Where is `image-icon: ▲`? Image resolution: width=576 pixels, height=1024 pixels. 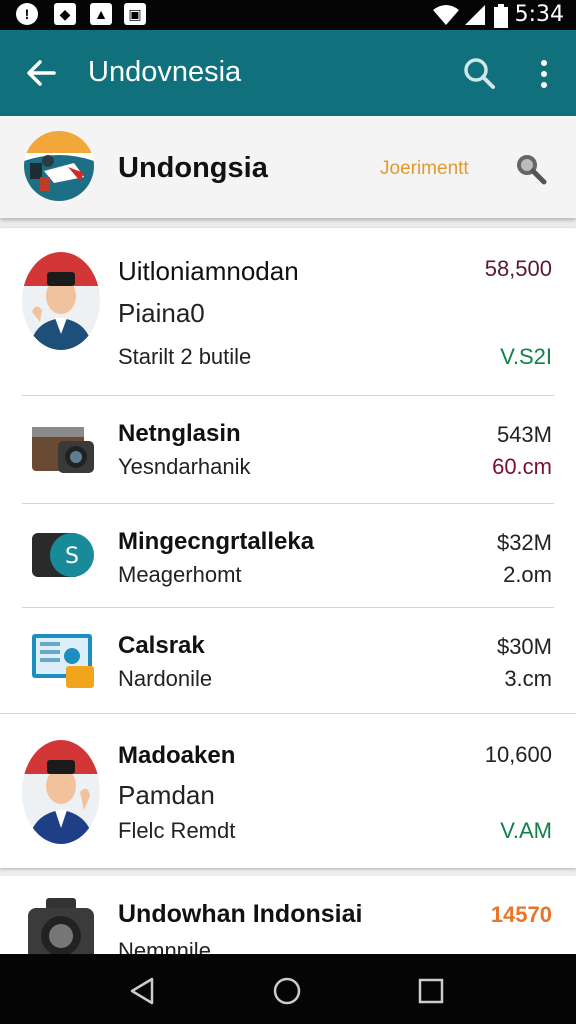
image-icon: ▲ is located at coordinates (101, 14).